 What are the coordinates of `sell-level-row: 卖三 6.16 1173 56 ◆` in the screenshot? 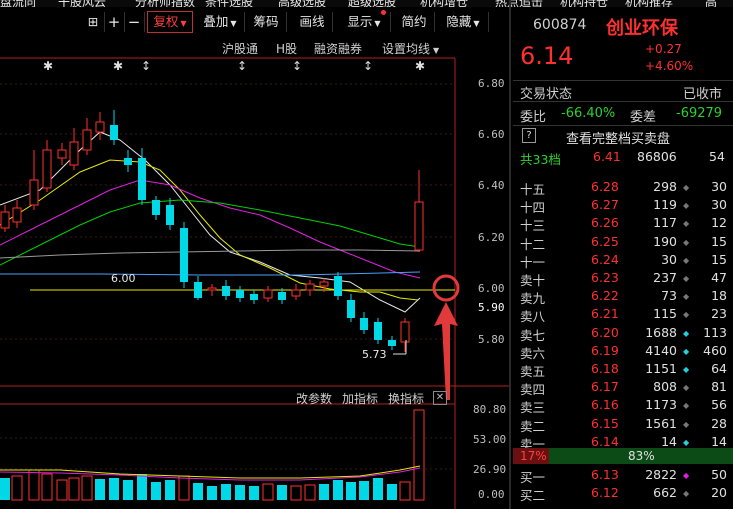 It's located at (623, 406).